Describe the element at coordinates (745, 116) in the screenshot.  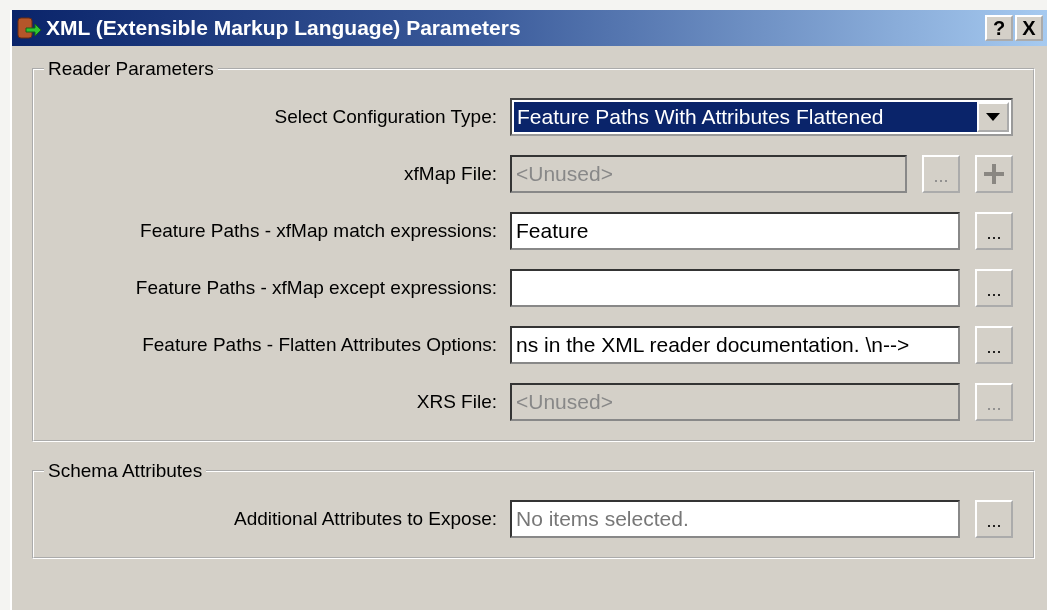
I see `selected-option: Feature Paths With Attributes Flattened` at that location.